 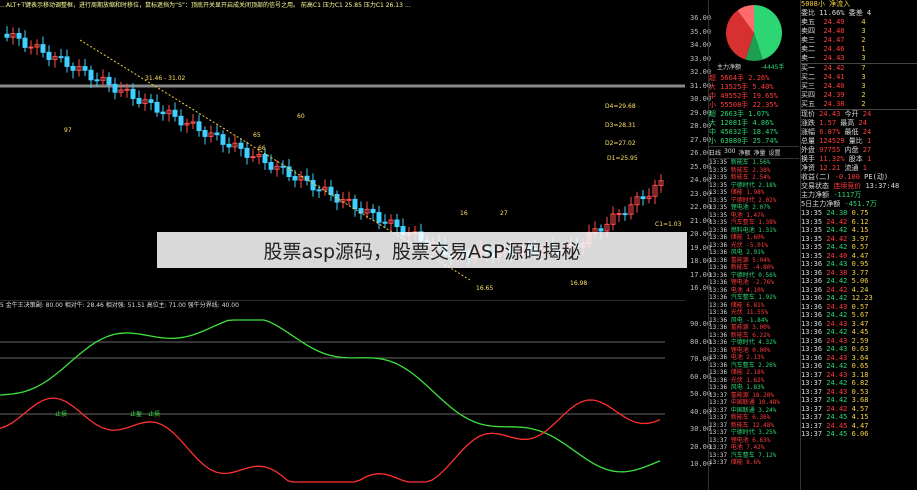 I want to click on main-flow-row: 主力净额 -1117万, so click(x=831, y=195).